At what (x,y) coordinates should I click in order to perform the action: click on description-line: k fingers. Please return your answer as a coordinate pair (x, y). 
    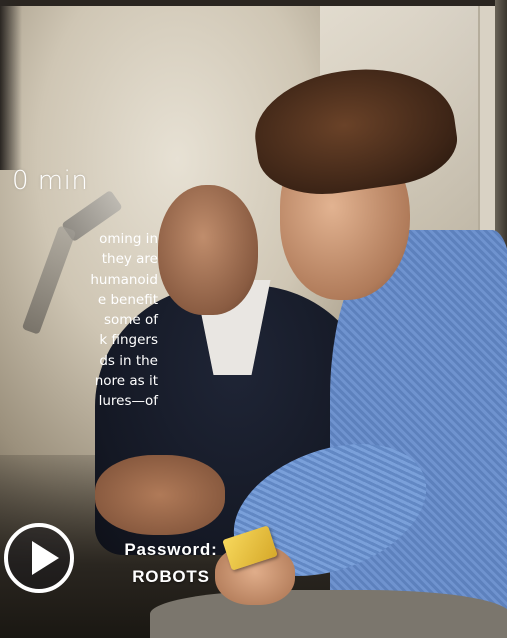
    Looking at the image, I should click on (128, 340).